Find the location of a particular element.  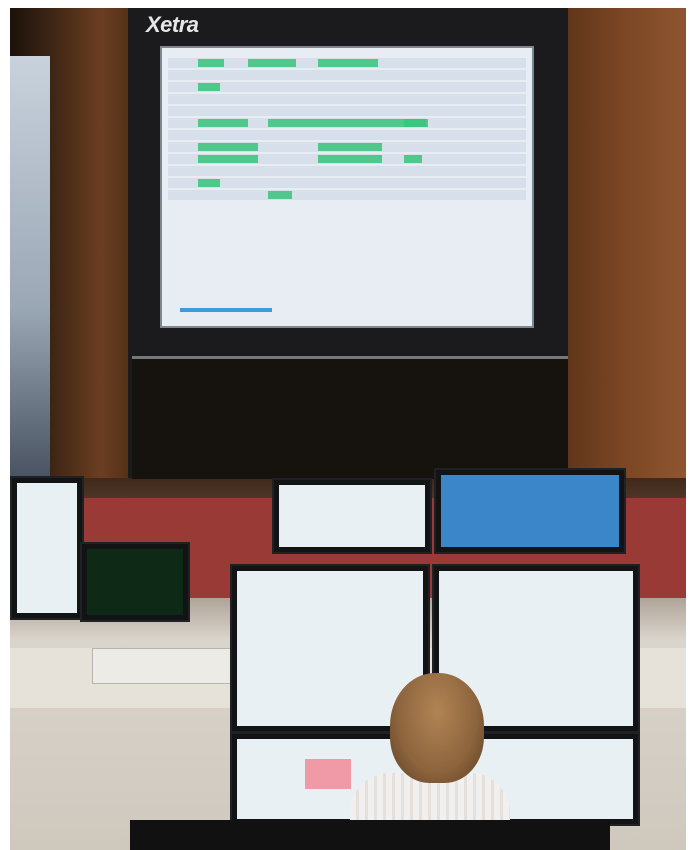

window-left is located at coordinates (30, 266).